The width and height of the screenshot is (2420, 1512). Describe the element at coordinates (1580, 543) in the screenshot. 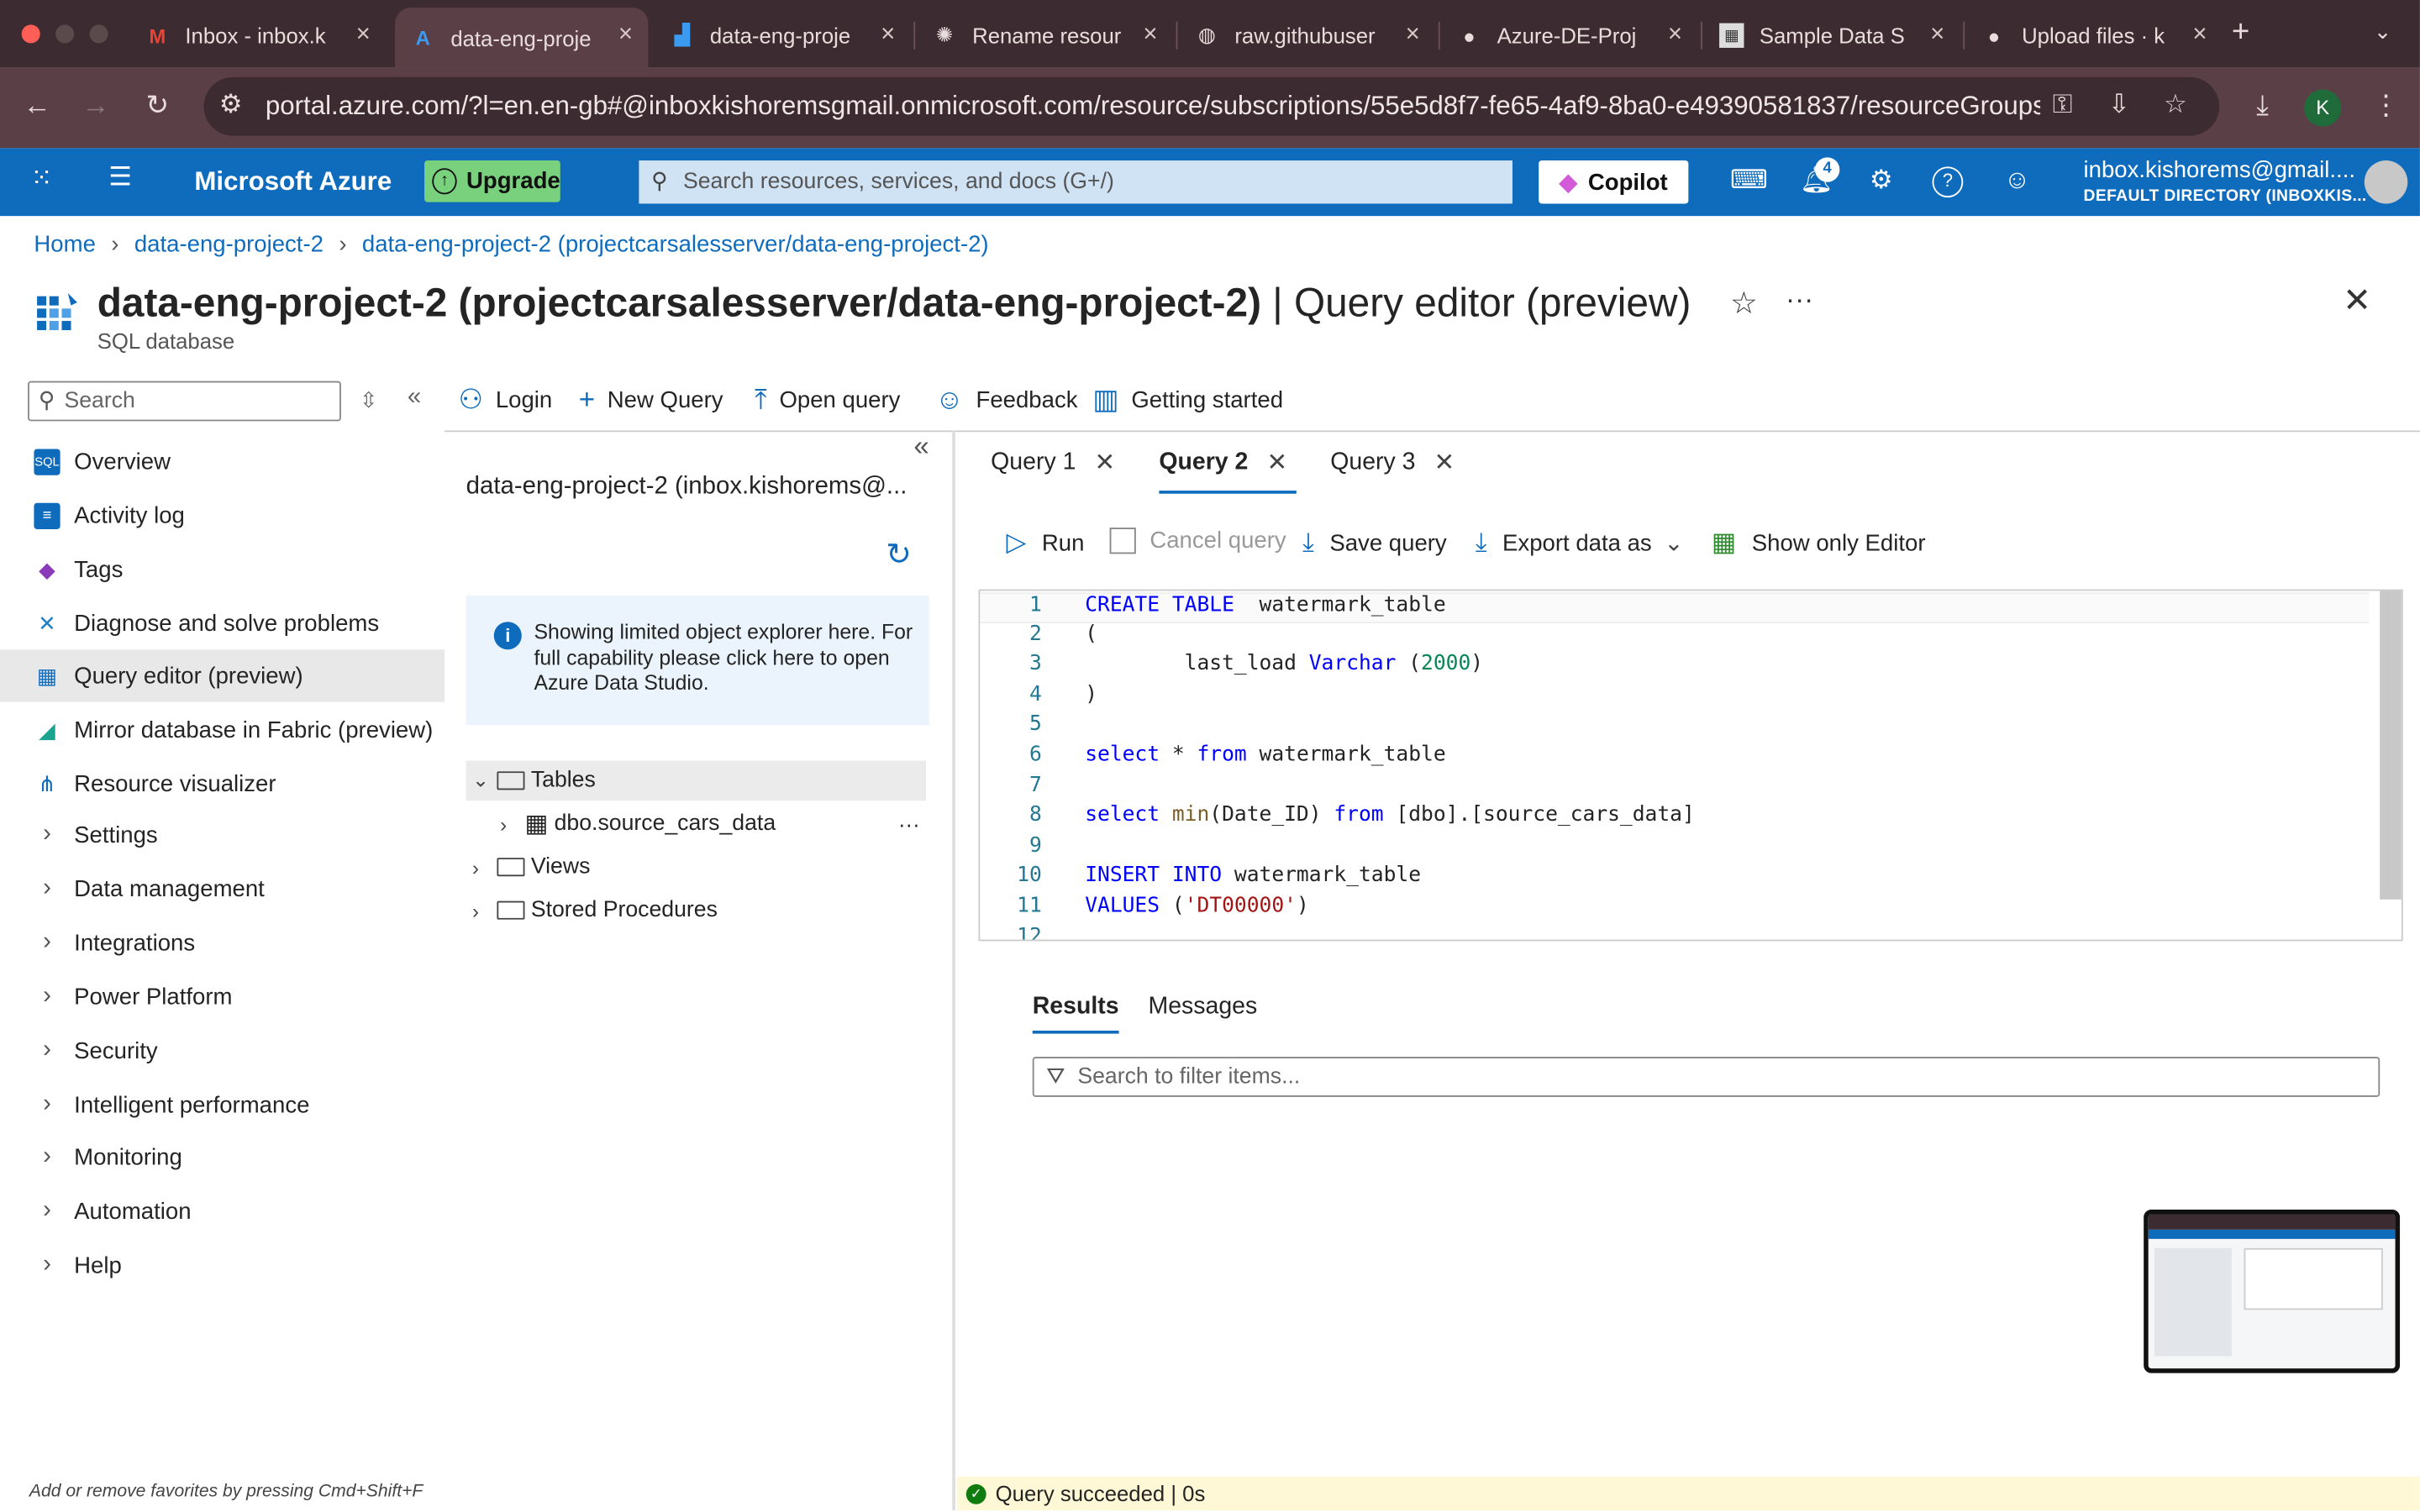

I see `export-data-button: ⤓ Export data as ⌄` at that location.